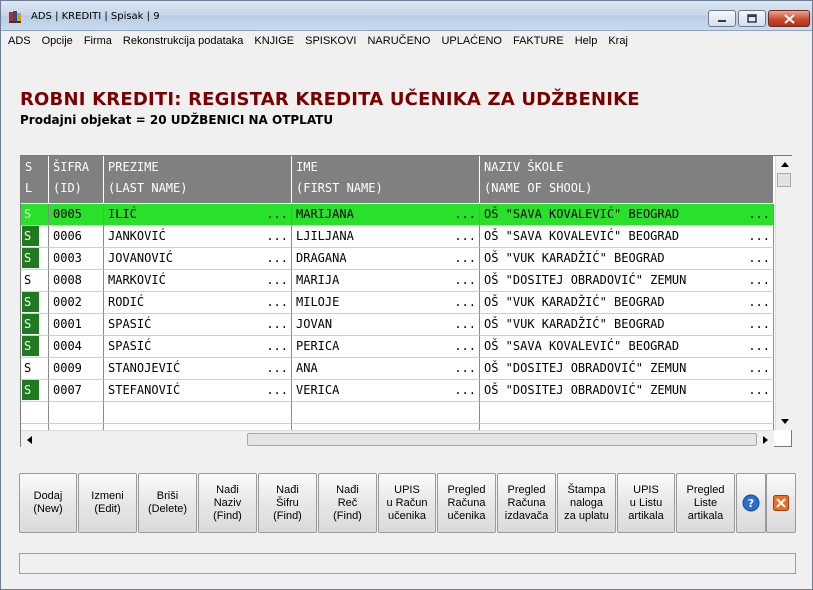  Describe the element at coordinates (28, 280) in the screenshot. I see `status-marker: S` at that location.